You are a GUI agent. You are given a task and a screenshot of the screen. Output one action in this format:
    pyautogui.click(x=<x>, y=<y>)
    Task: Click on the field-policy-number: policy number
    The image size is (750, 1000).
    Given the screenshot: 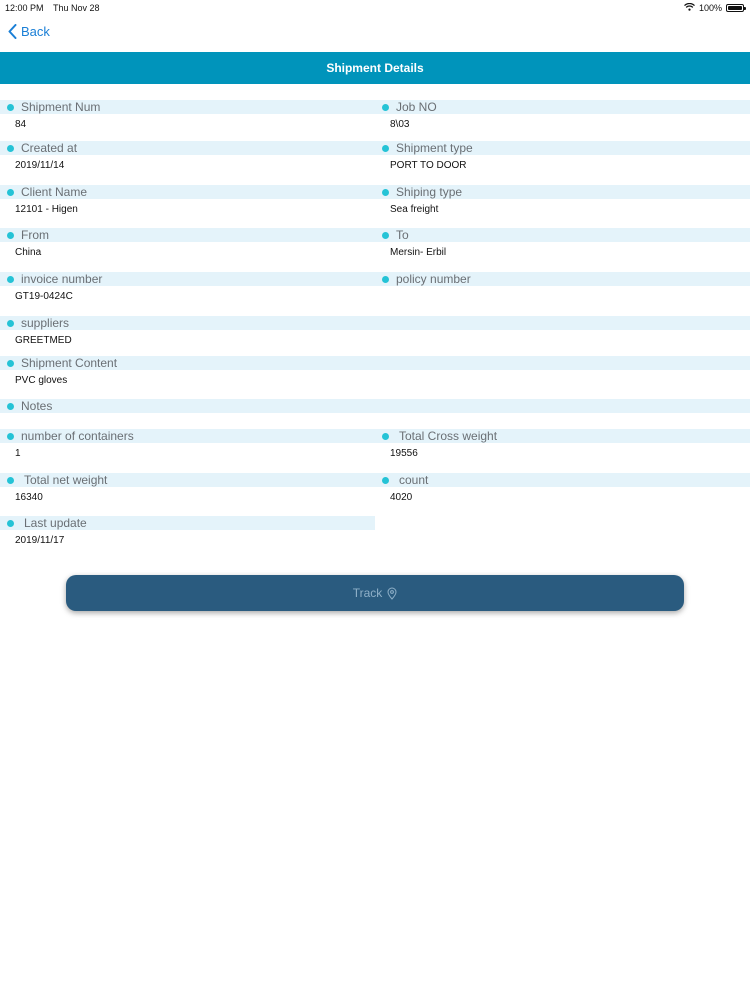 What is the action you would take?
    pyautogui.click(x=562, y=292)
    